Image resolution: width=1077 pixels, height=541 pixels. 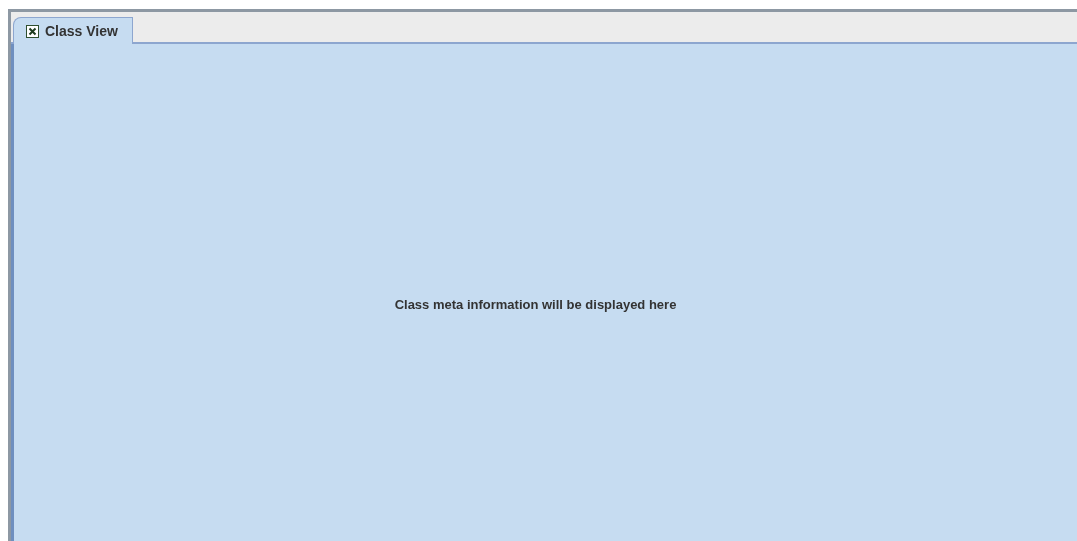 I want to click on close-icon, so click(x=32, y=31).